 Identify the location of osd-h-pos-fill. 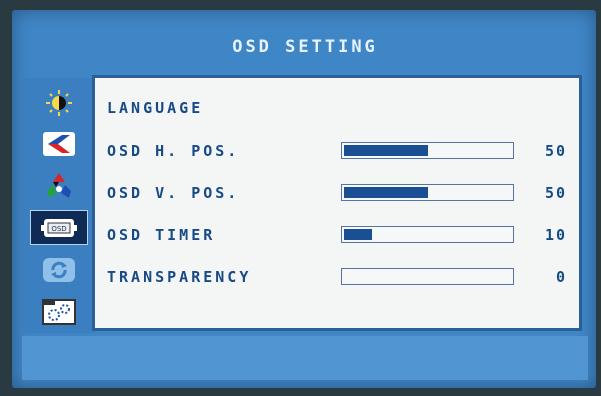
(386, 150).